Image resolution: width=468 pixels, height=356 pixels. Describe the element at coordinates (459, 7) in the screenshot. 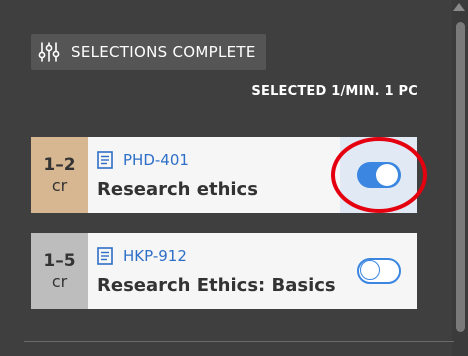

I see `scroll-up-arrow-icon` at that location.